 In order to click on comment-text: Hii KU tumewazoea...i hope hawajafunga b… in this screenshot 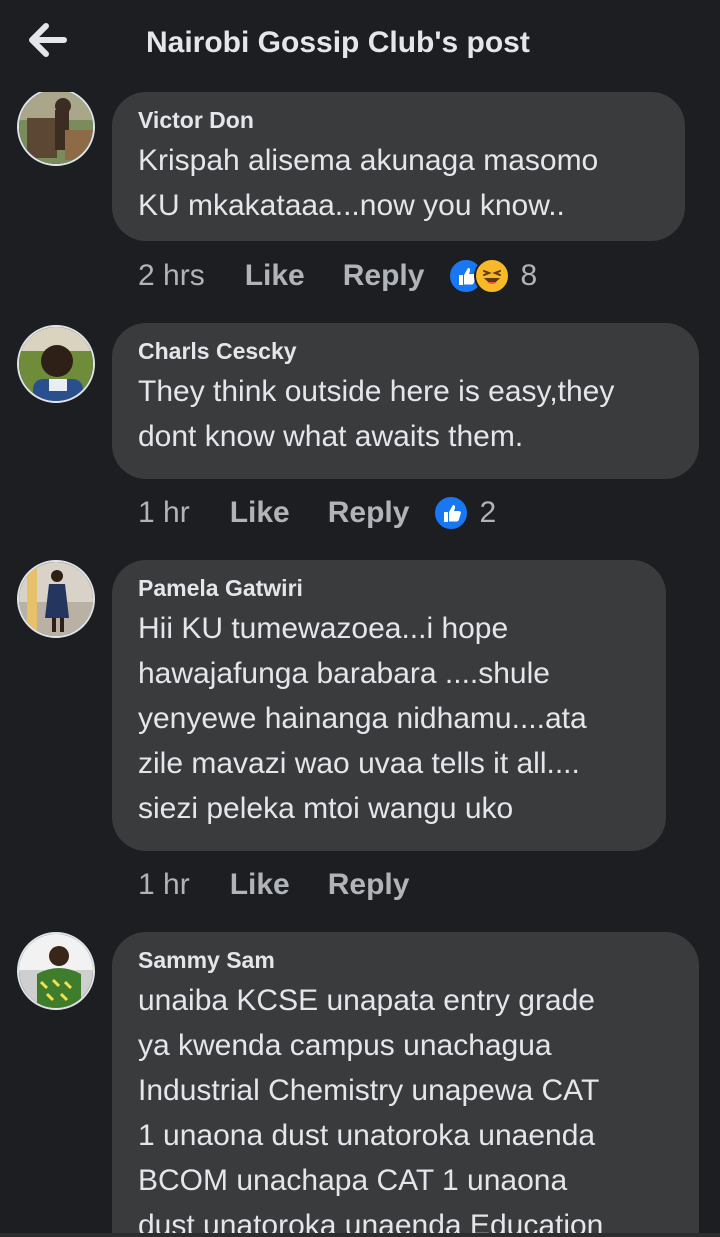, I will do `click(389, 718)`.